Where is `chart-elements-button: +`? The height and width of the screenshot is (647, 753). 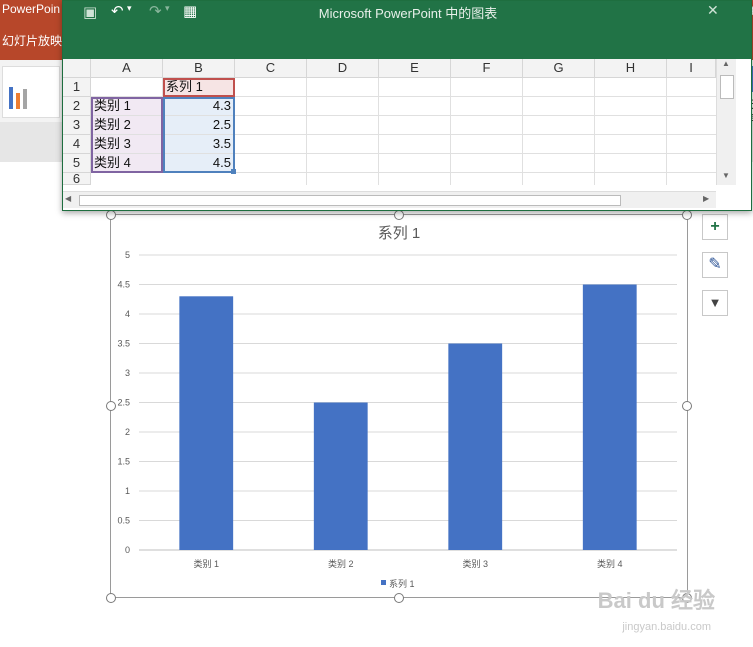
chart-elements-button: + is located at coordinates (715, 227).